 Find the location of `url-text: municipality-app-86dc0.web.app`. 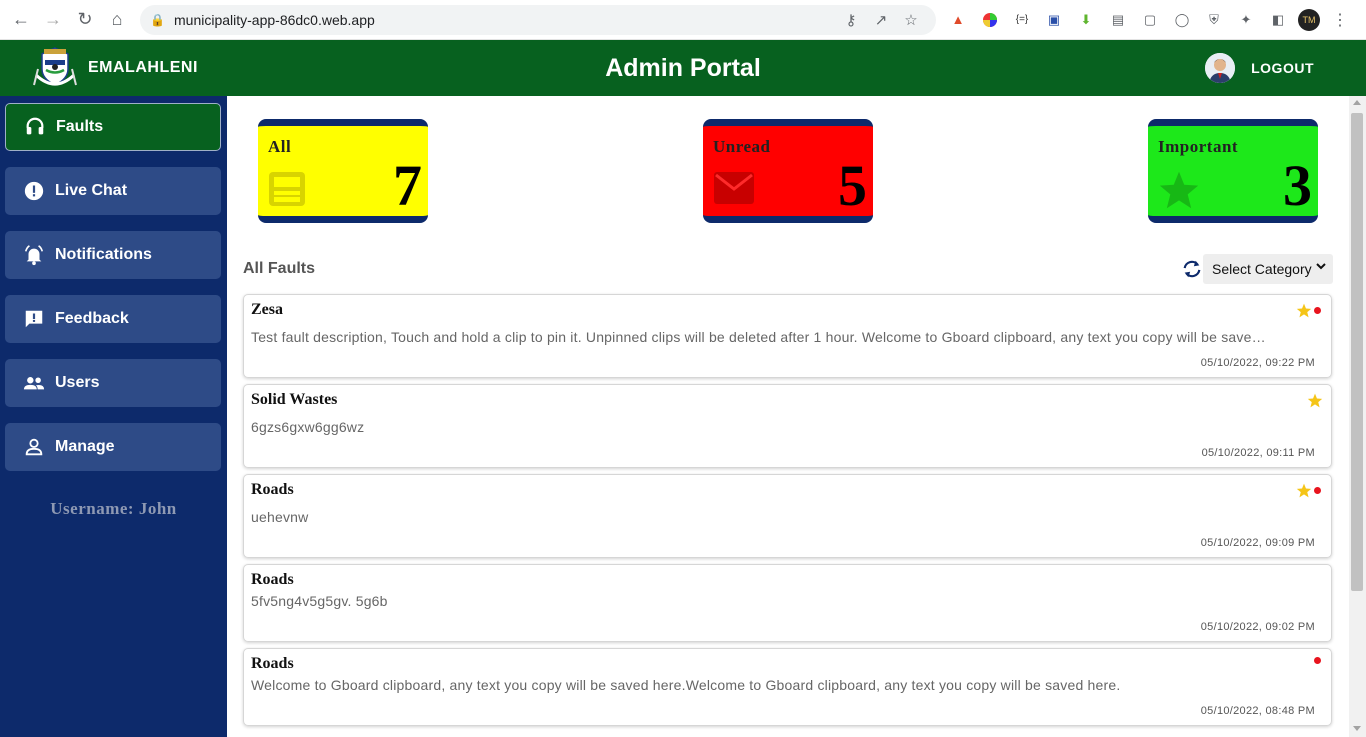

url-text: municipality-app-86dc0.web.app is located at coordinates (502, 20).